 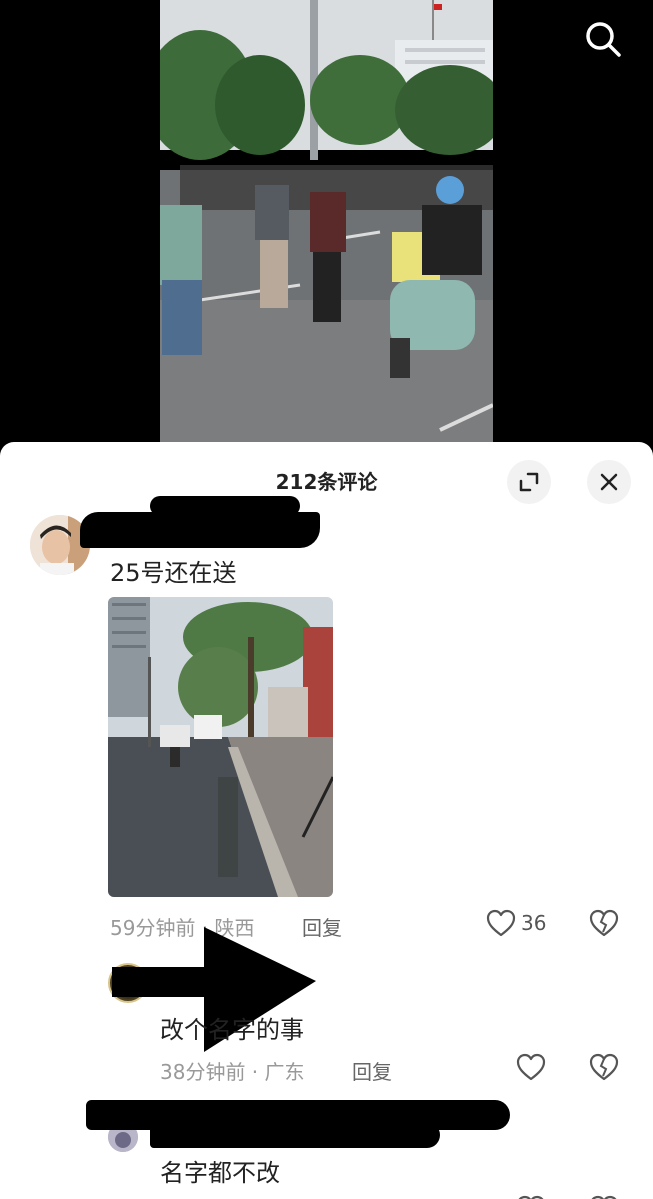 I want to click on comment-image, so click(x=220, y=747).